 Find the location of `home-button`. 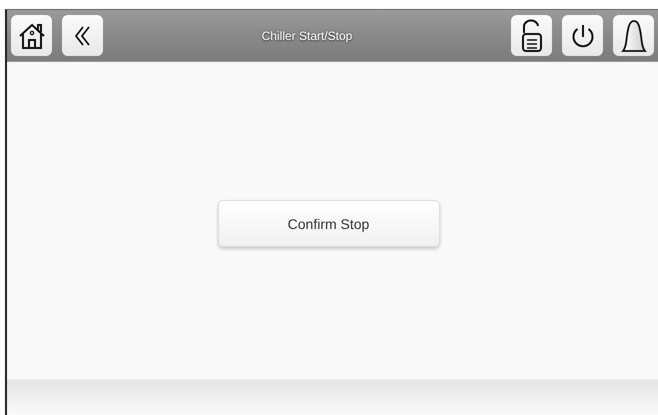

home-button is located at coordinates (31, 35).